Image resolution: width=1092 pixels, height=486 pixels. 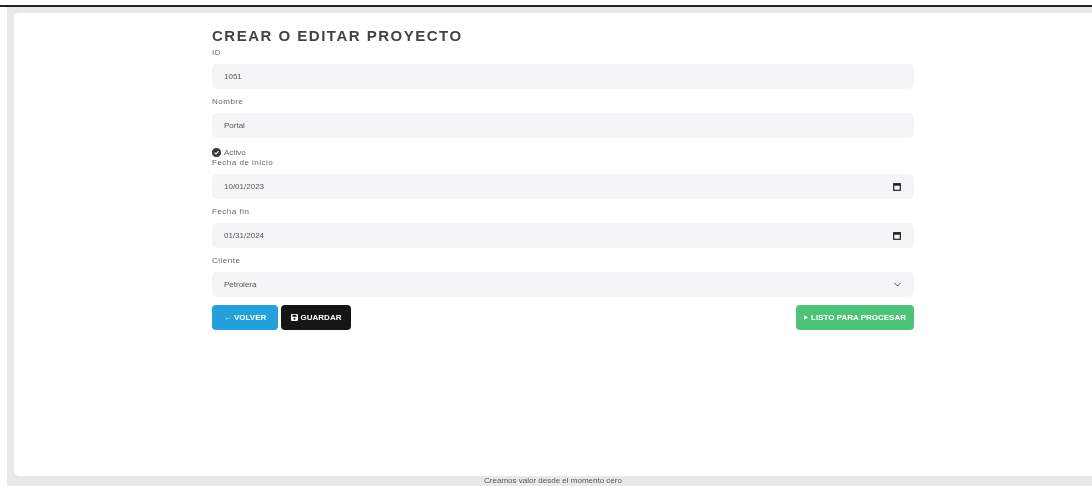 I want to click on chevron-down-icon, so click(x=897, y=284).